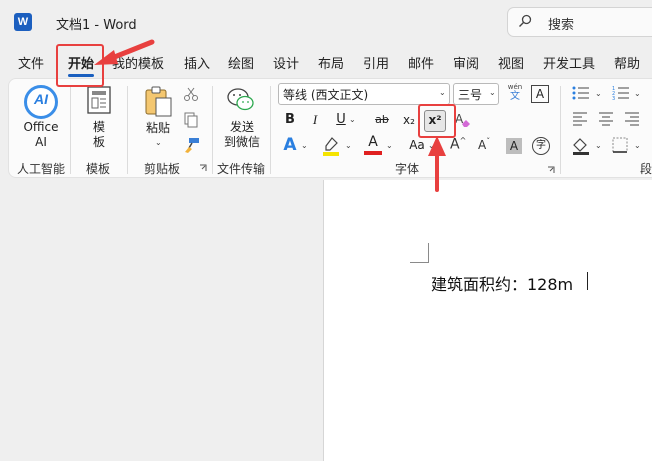 This screenshot has height=461, width=652. I want to click on annotation-box-superscript, so click(437, 121).